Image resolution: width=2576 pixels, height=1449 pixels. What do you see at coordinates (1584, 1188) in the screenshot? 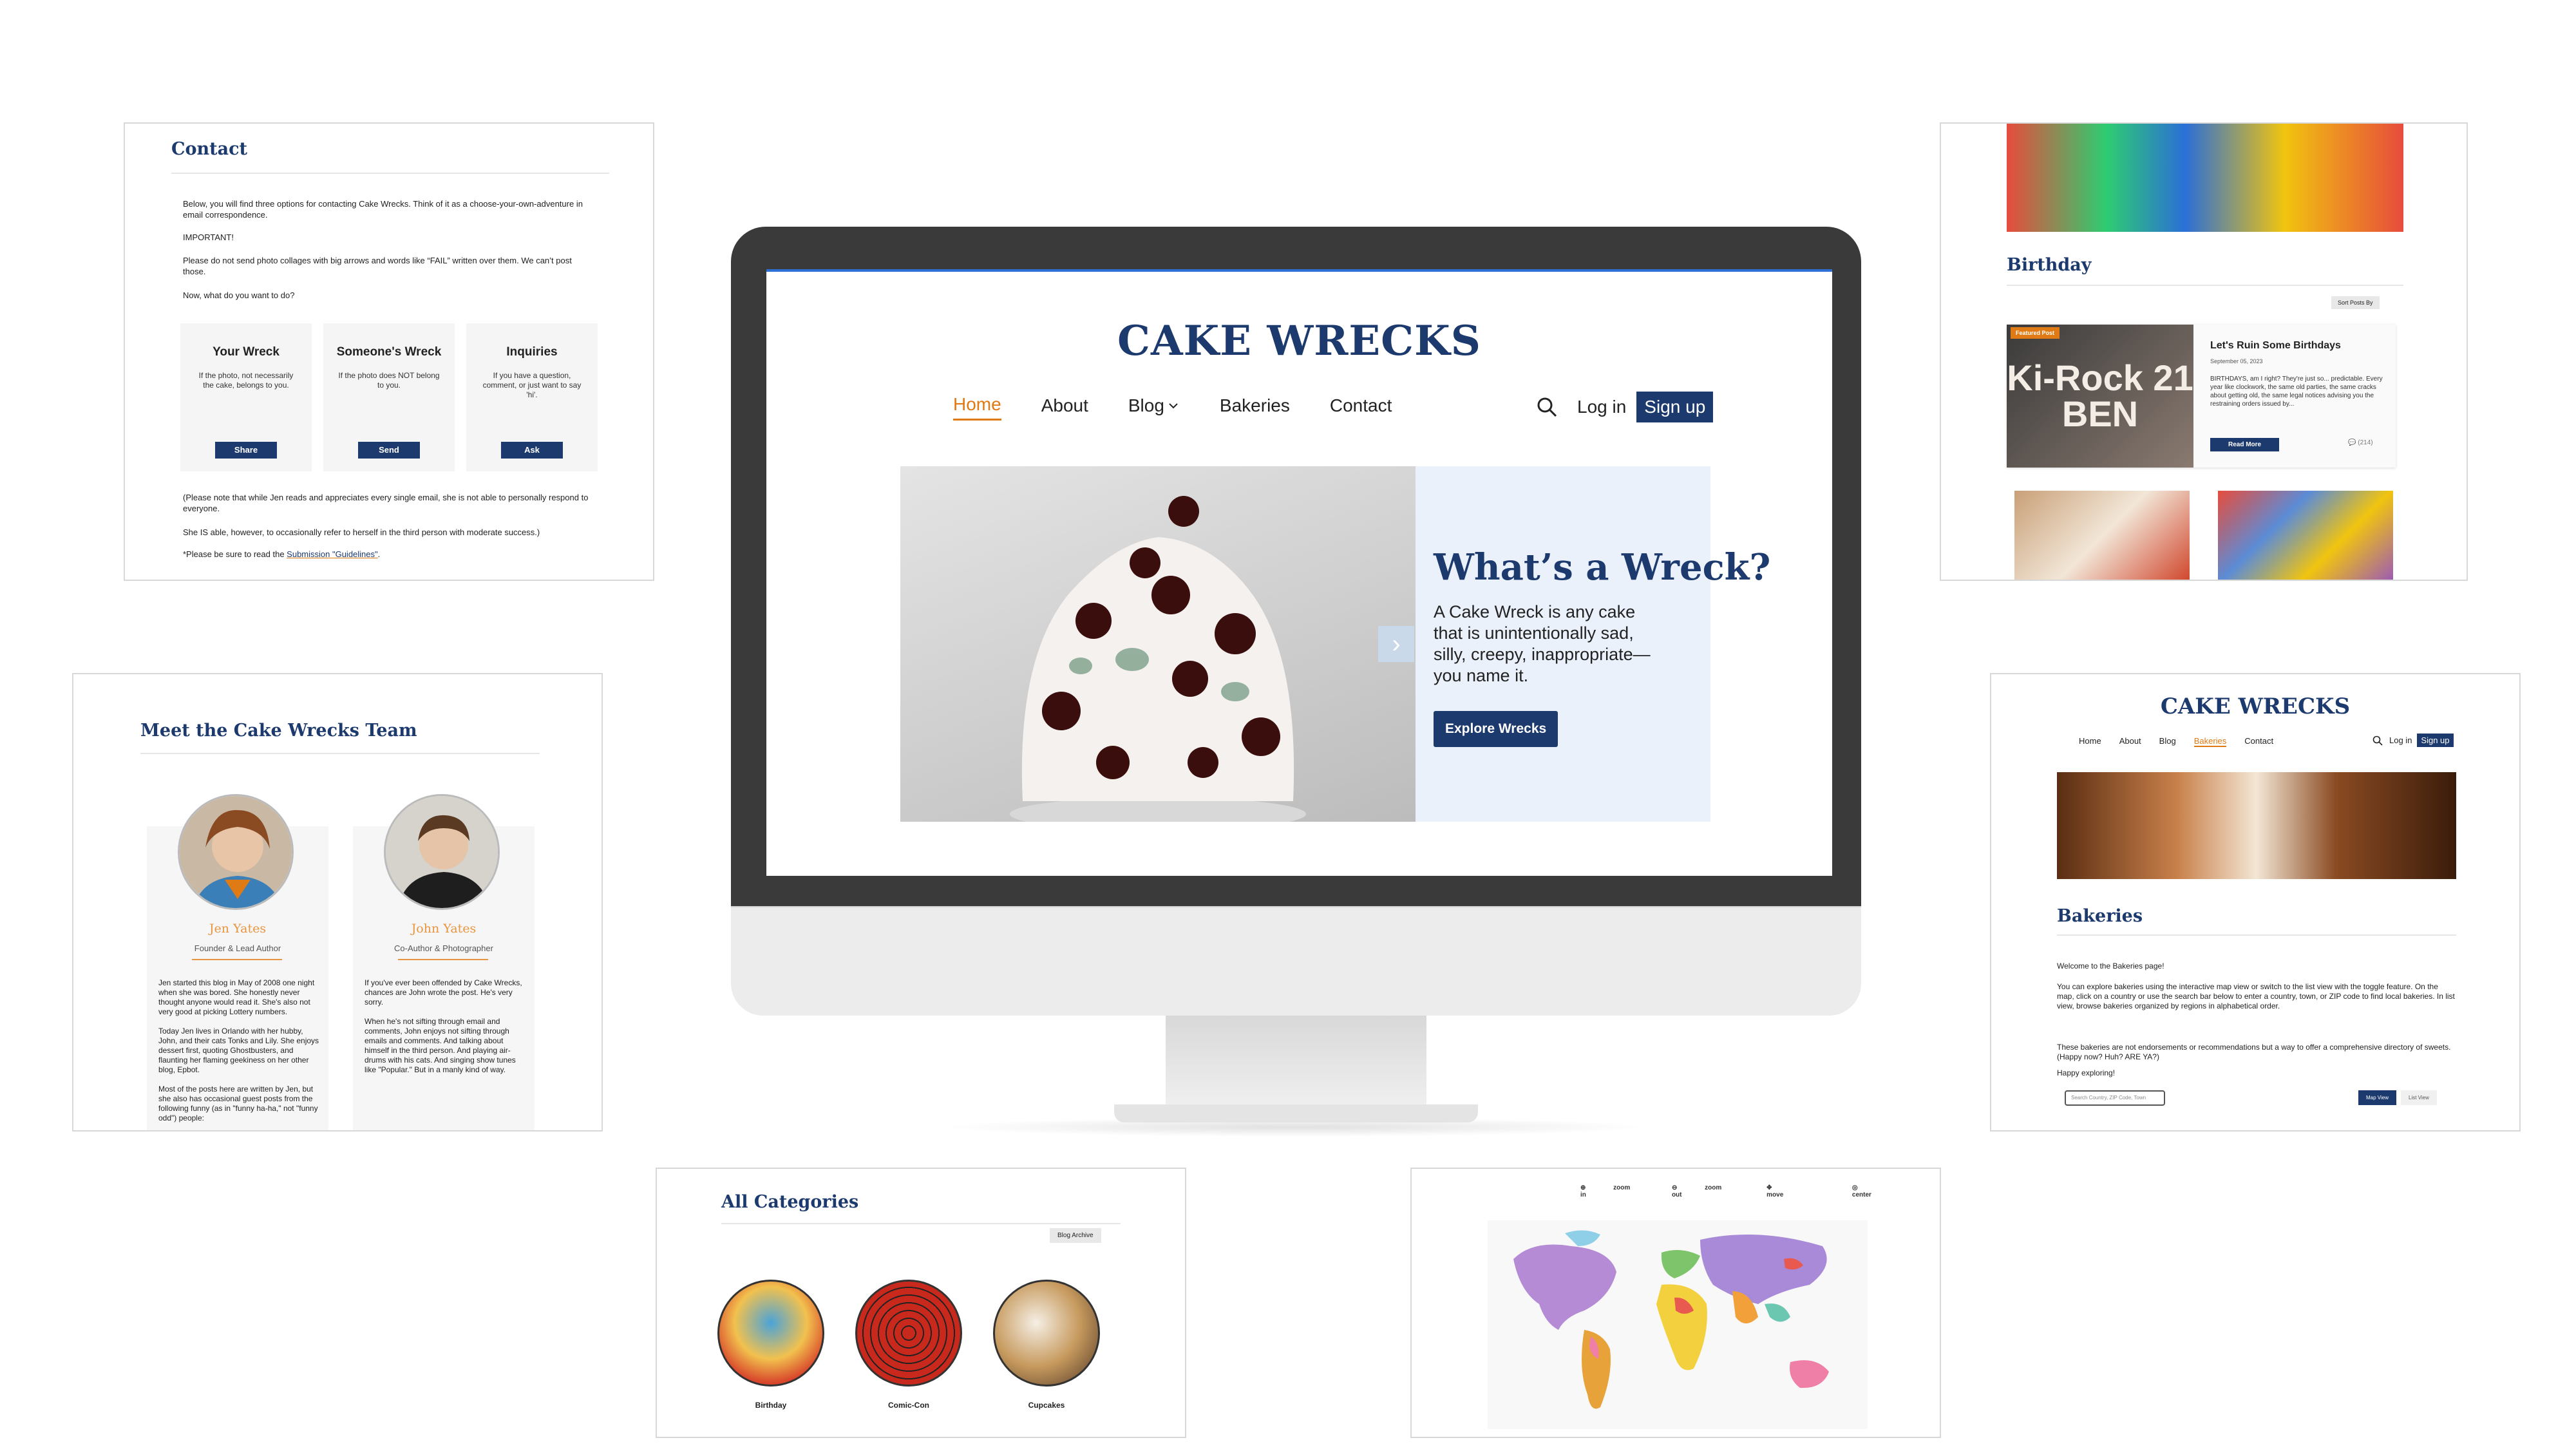
I see `zoom-in-icon: ⊕` at bounding box center [1584, 1188].